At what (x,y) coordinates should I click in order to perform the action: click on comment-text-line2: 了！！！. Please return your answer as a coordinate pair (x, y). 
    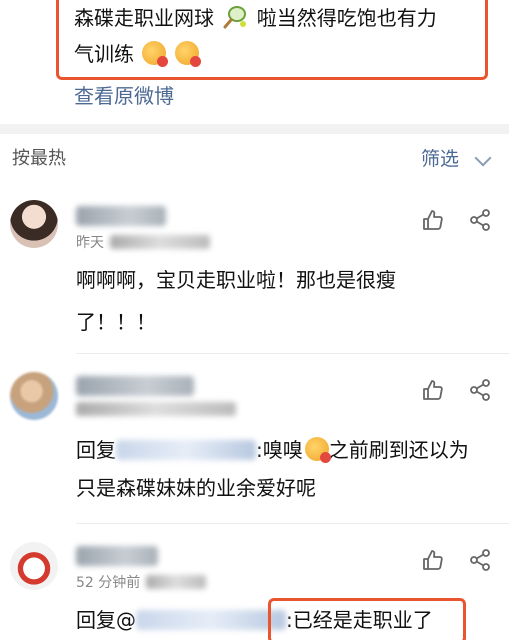
    Looking at the image, I should click on (116, 322).